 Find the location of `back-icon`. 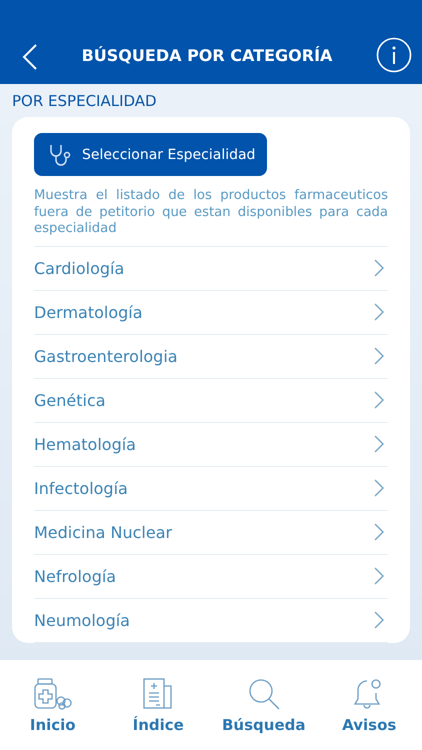

back-icon is located at coordinates (30, 57).